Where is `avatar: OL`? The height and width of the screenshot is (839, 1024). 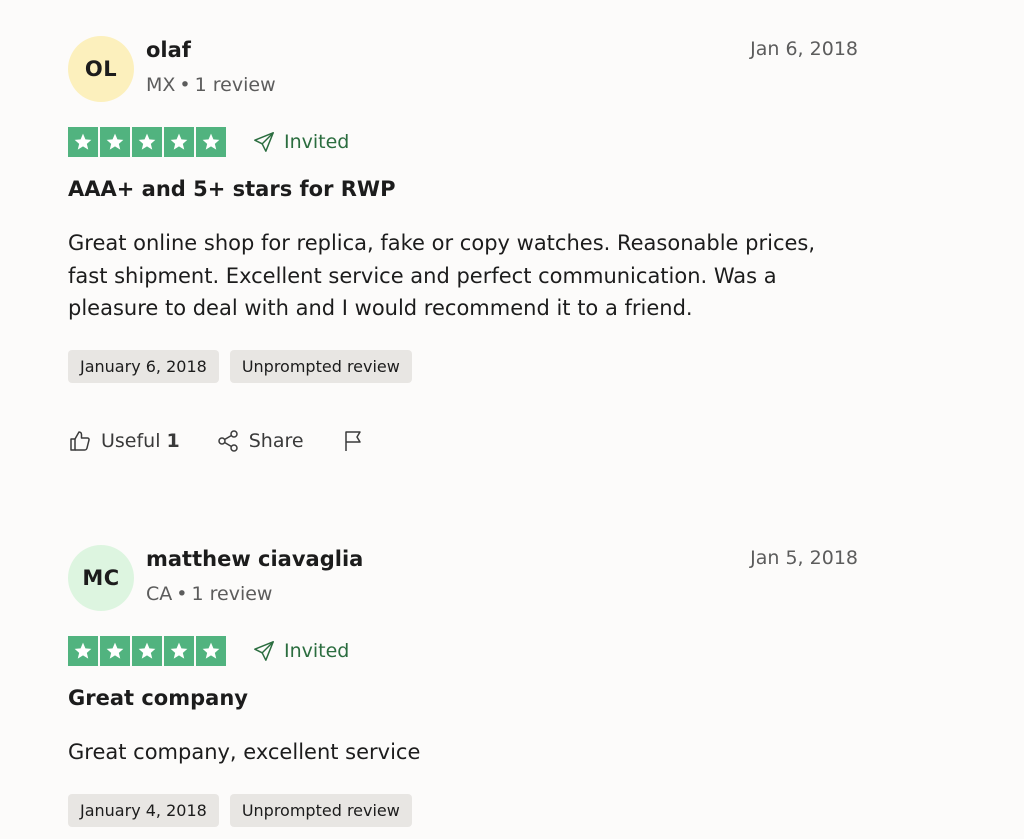
avatar: OL is located at coordinates (101, 69).